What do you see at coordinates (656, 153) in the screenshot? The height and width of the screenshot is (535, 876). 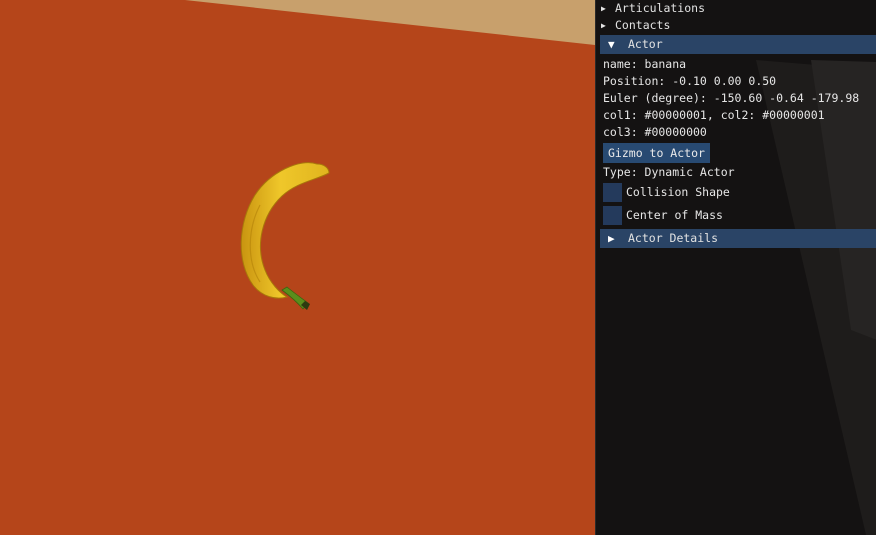 I see `gizmo-to-actor-button: Gizmo to Actor` at bounding box center [656, 153].